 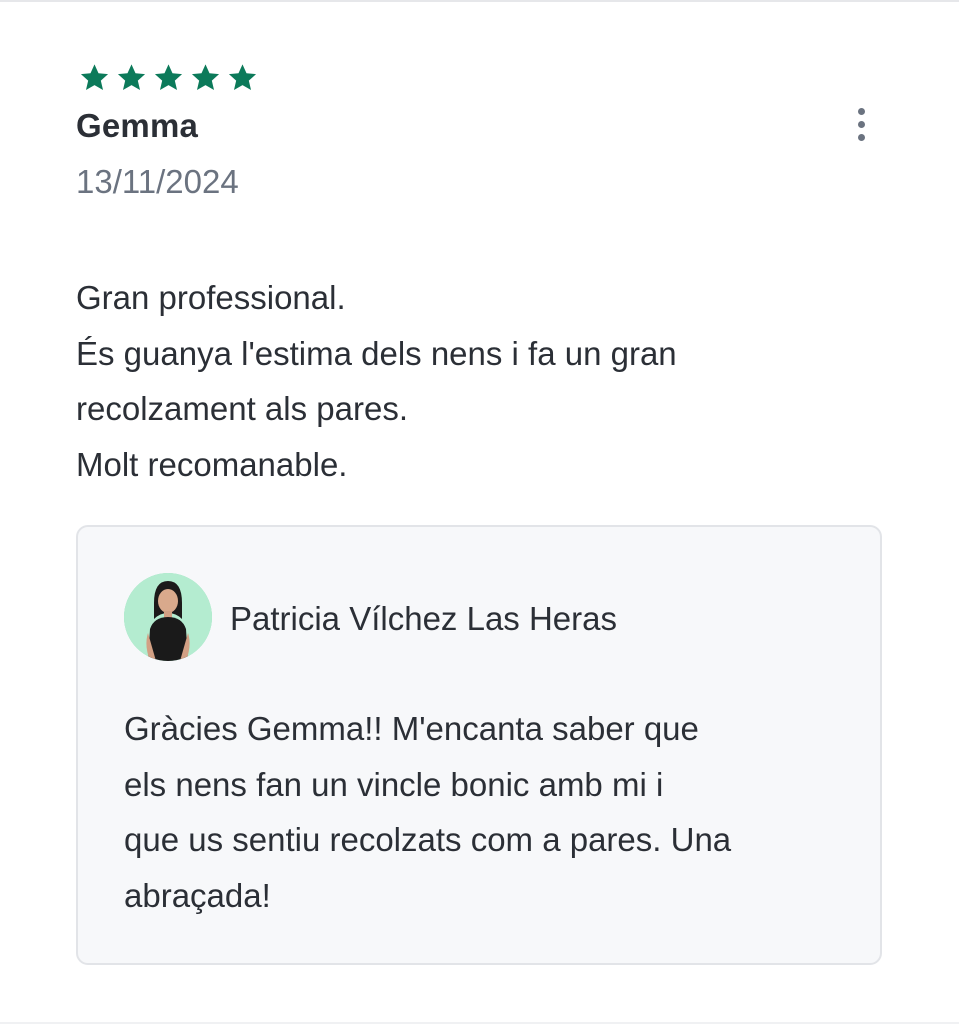 I want to click on reply-body-line: que us sentiu recolzats com a pares. Una, so click(x=428, y=839).